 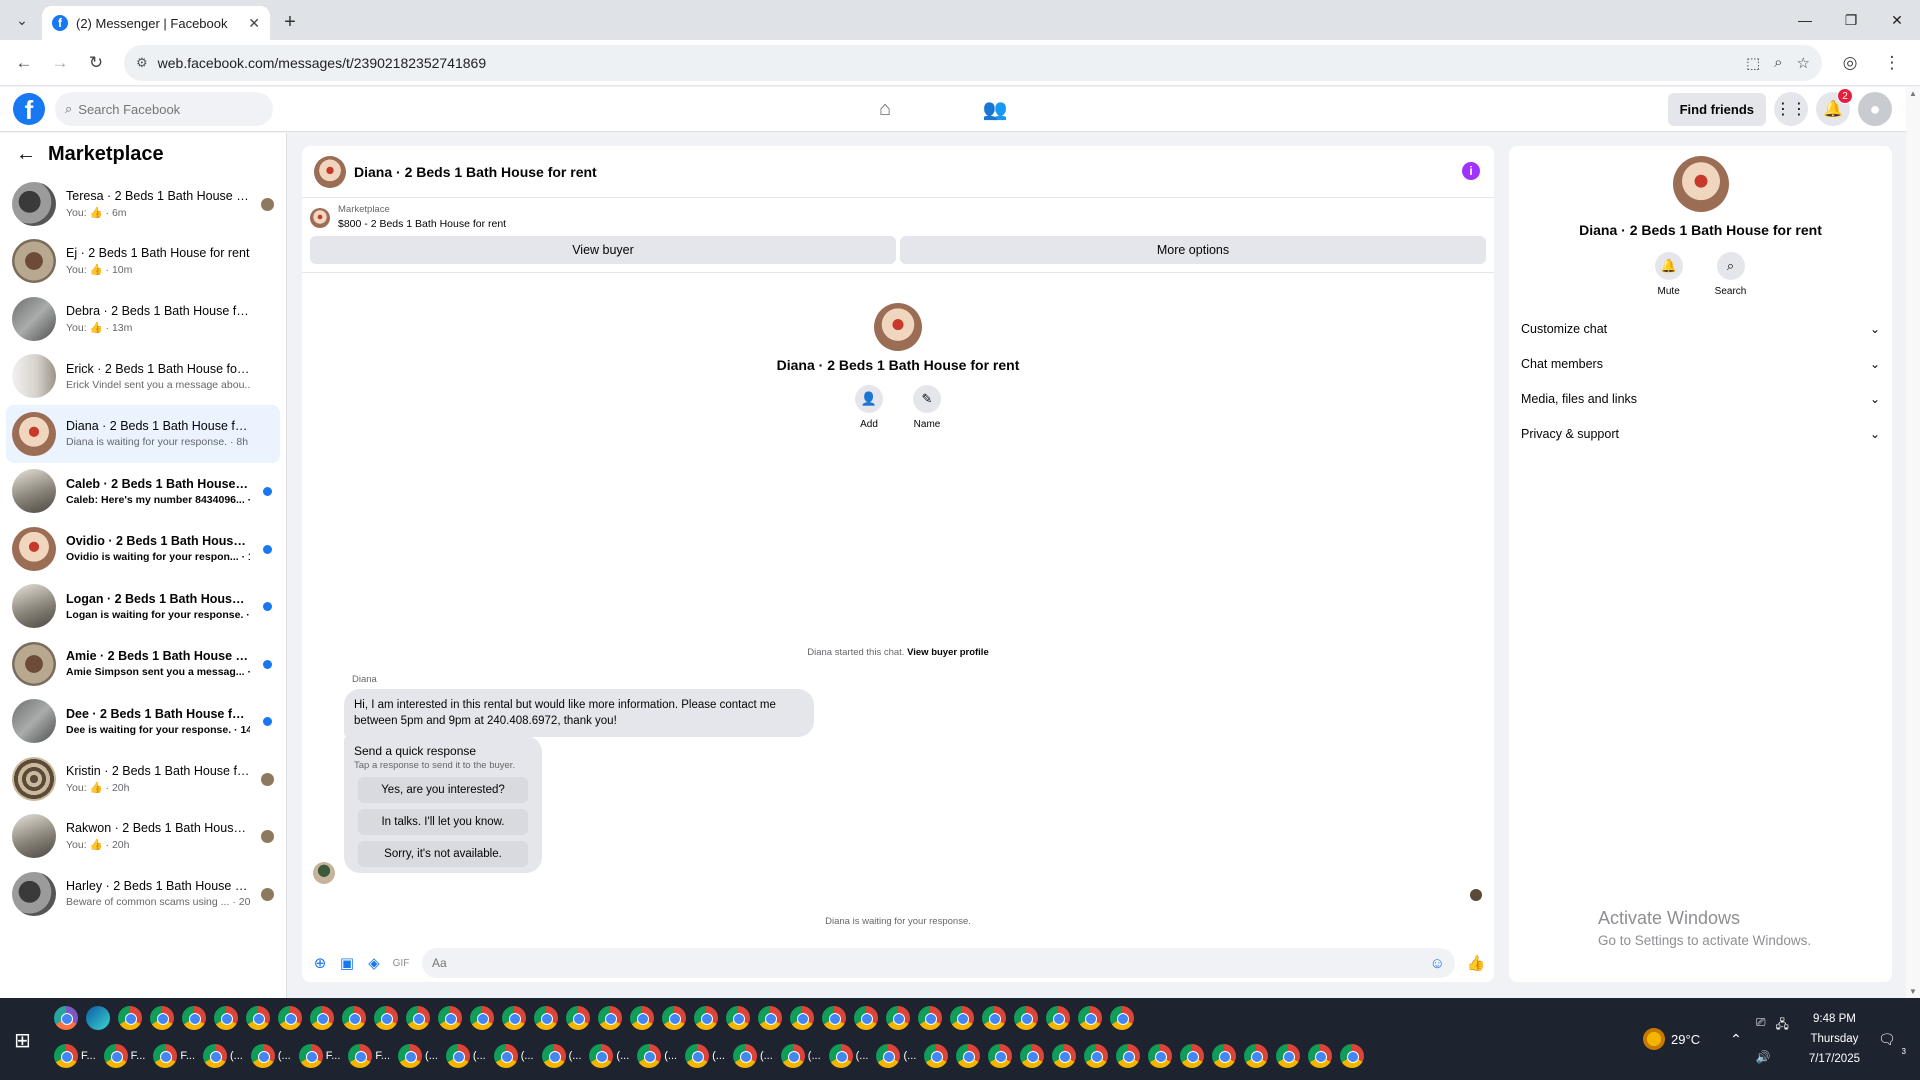 What do you see at coordinates (1803, 63) in the screenshot?
I see `bookmark-star-icon: ☆` at bounding box center [1803, 63].